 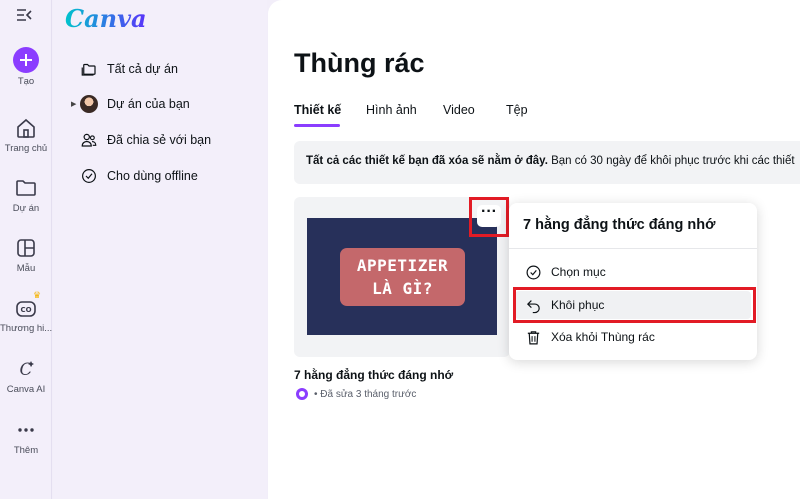 I want to click on rail-item-label: Dự án, so click(x=26, y=208).